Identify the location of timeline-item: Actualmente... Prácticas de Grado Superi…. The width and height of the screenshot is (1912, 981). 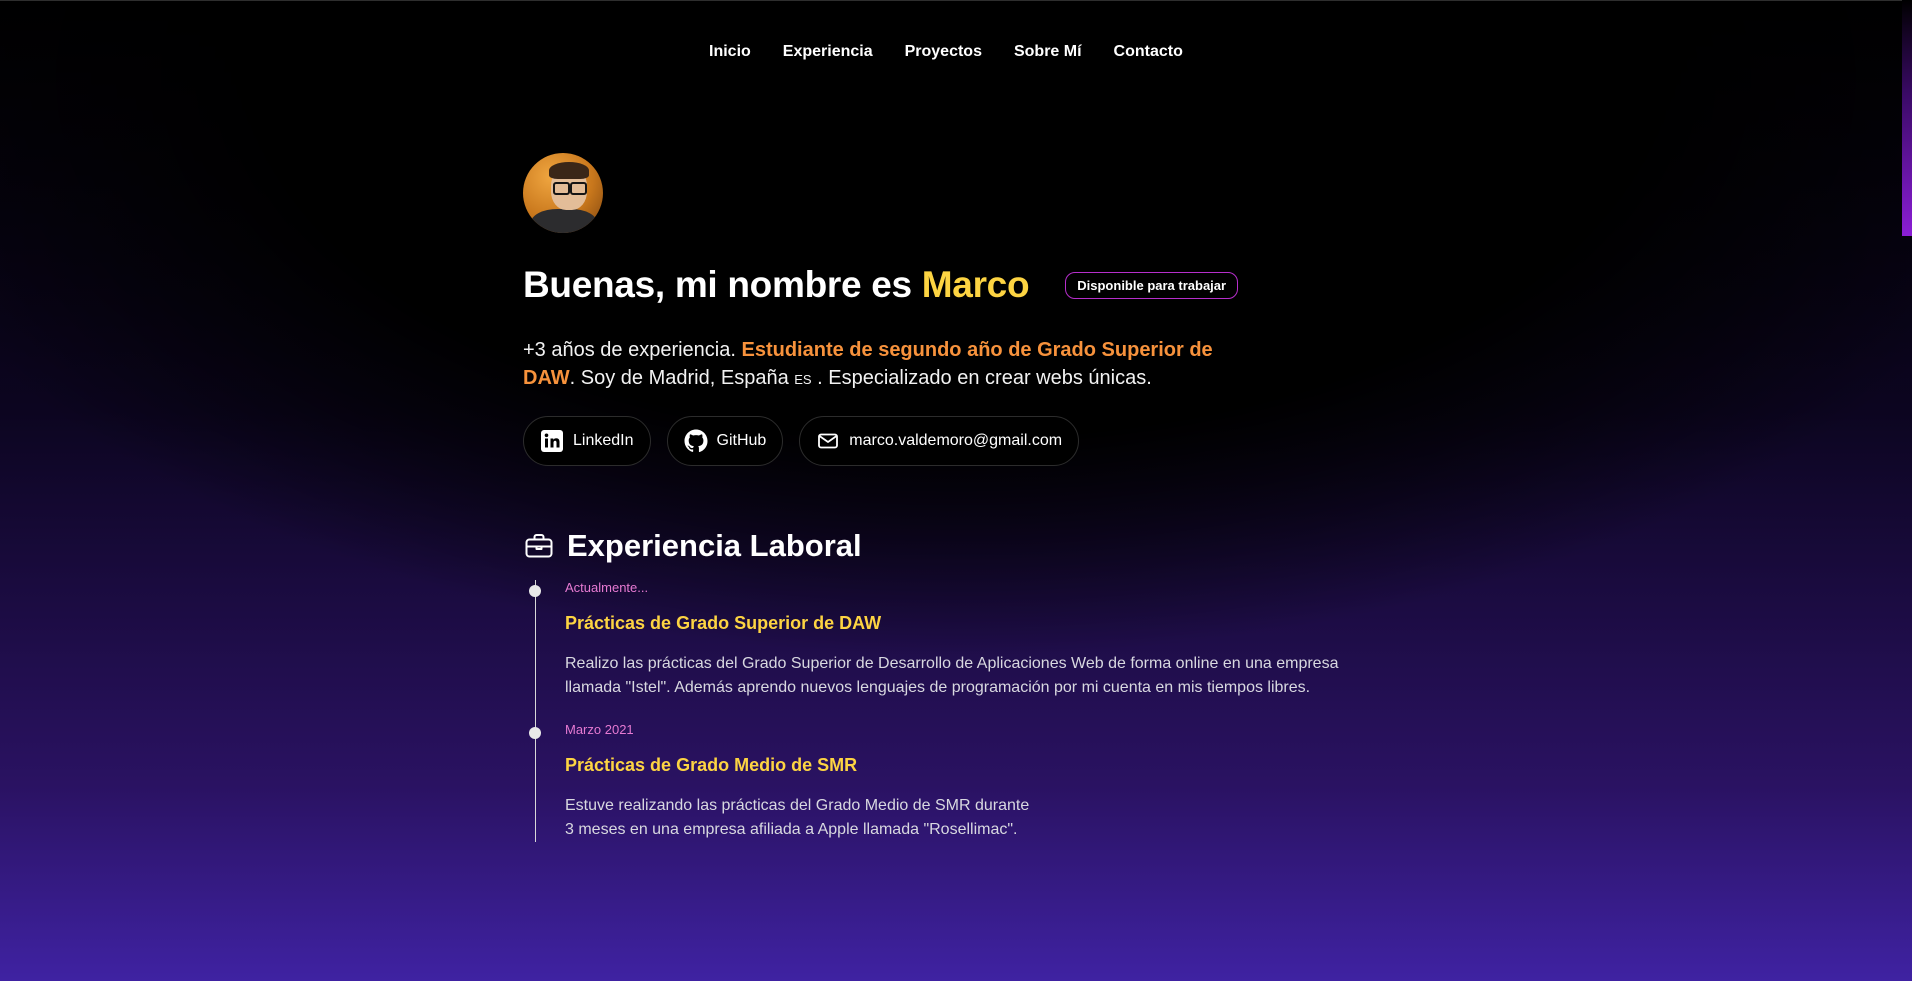
(956, 640).